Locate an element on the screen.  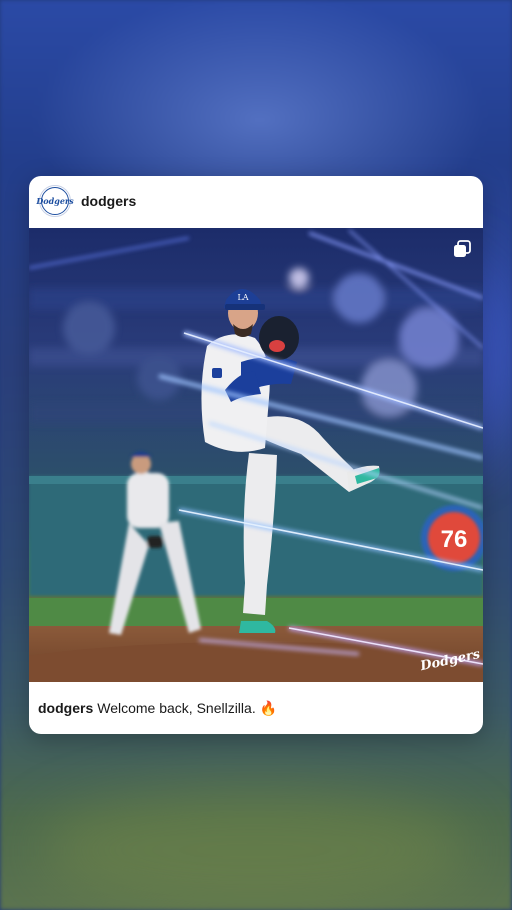
caption-text: Welcome back, Snellzilla. is located at coordinates (176, 708).